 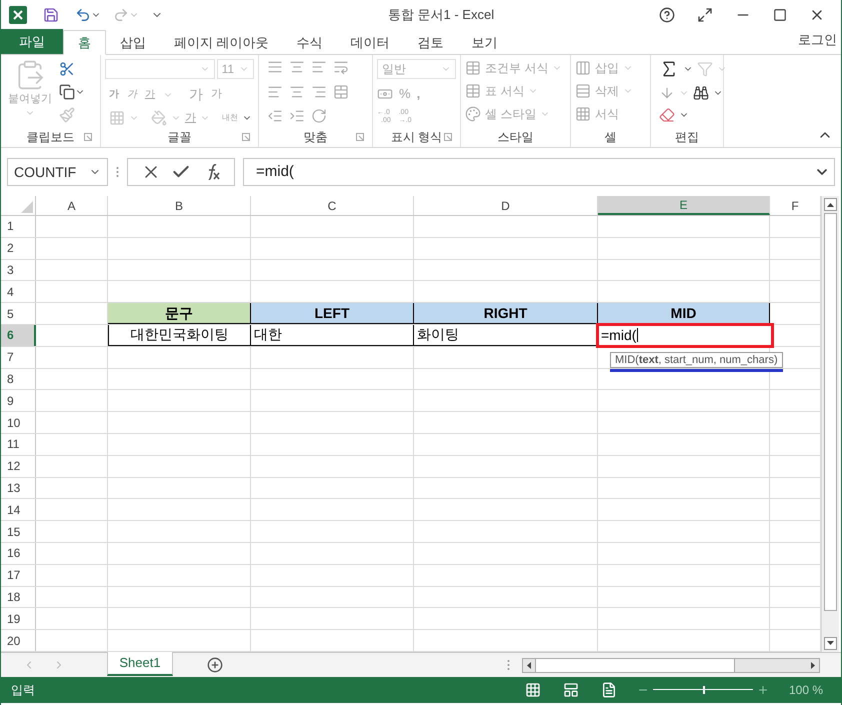 What do you see at coordinates (416, 137) in the screenshot?
I see `group-label: 표시 형식` at bounding box center [416, 137].